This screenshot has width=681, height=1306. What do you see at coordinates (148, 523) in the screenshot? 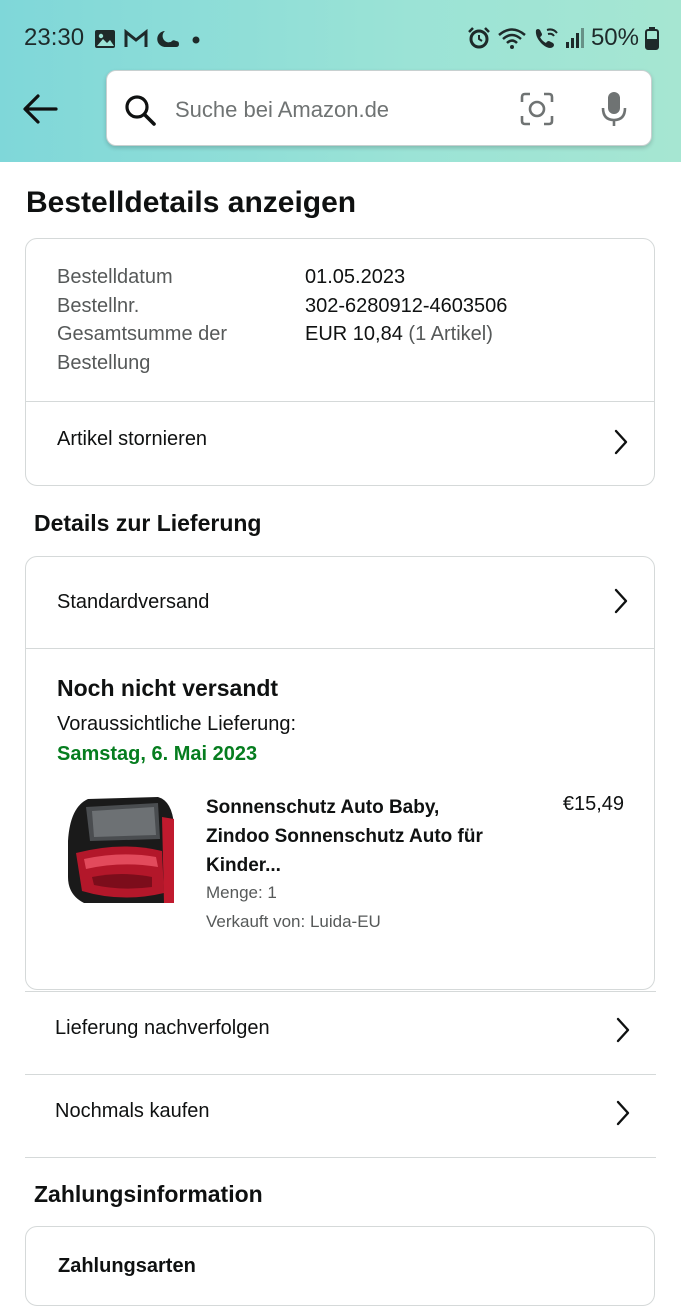
I see `delivery-section-title: Details zur Lieferung` at bounding box center [148, 523].